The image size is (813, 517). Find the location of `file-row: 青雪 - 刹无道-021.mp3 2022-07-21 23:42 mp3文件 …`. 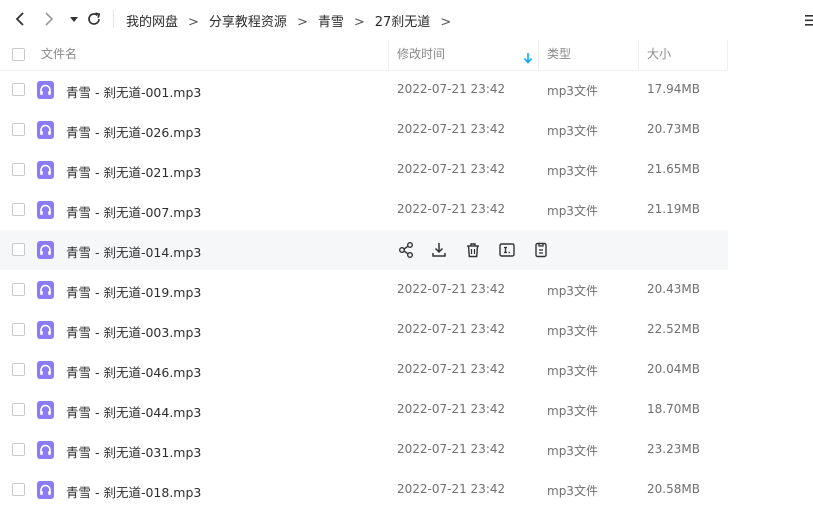

file-row: 青雪 - 刹无道-021.mp3 2022-07-21 23:42 mp3文件 … is located at coordinates (364, 170).